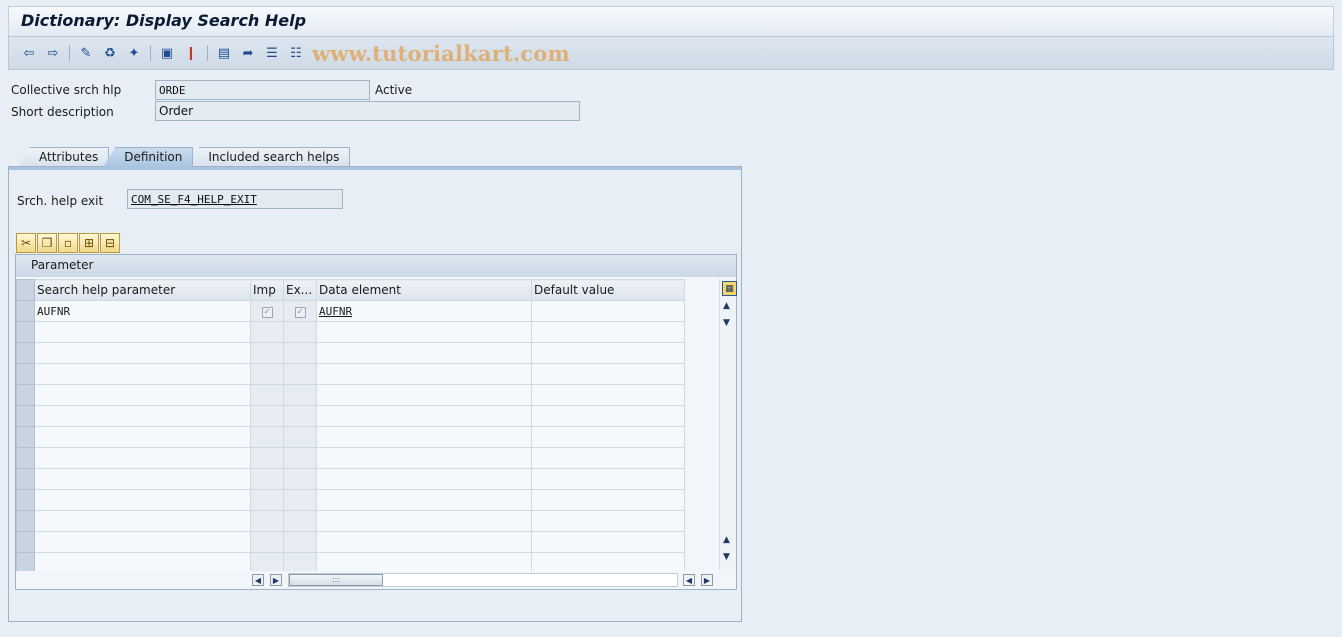  I want to click on vertical-scrollbar: ▦ ▲ ▼ ▲ ▼, so click(728, 424).